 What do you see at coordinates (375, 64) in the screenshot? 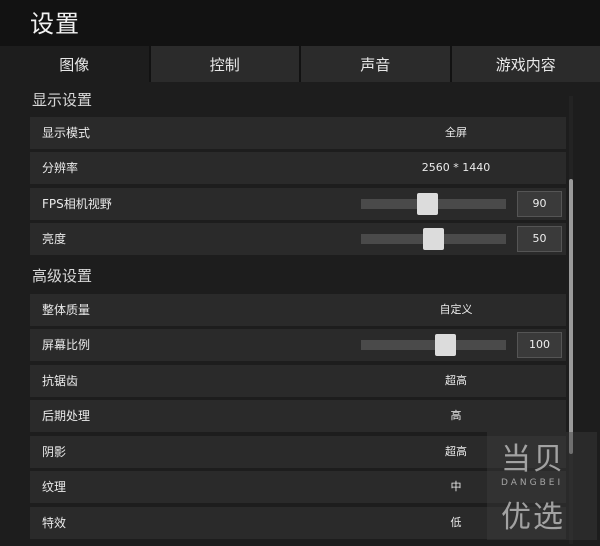
I see `tab-sound: 声音` at bounding box center [375, 64].